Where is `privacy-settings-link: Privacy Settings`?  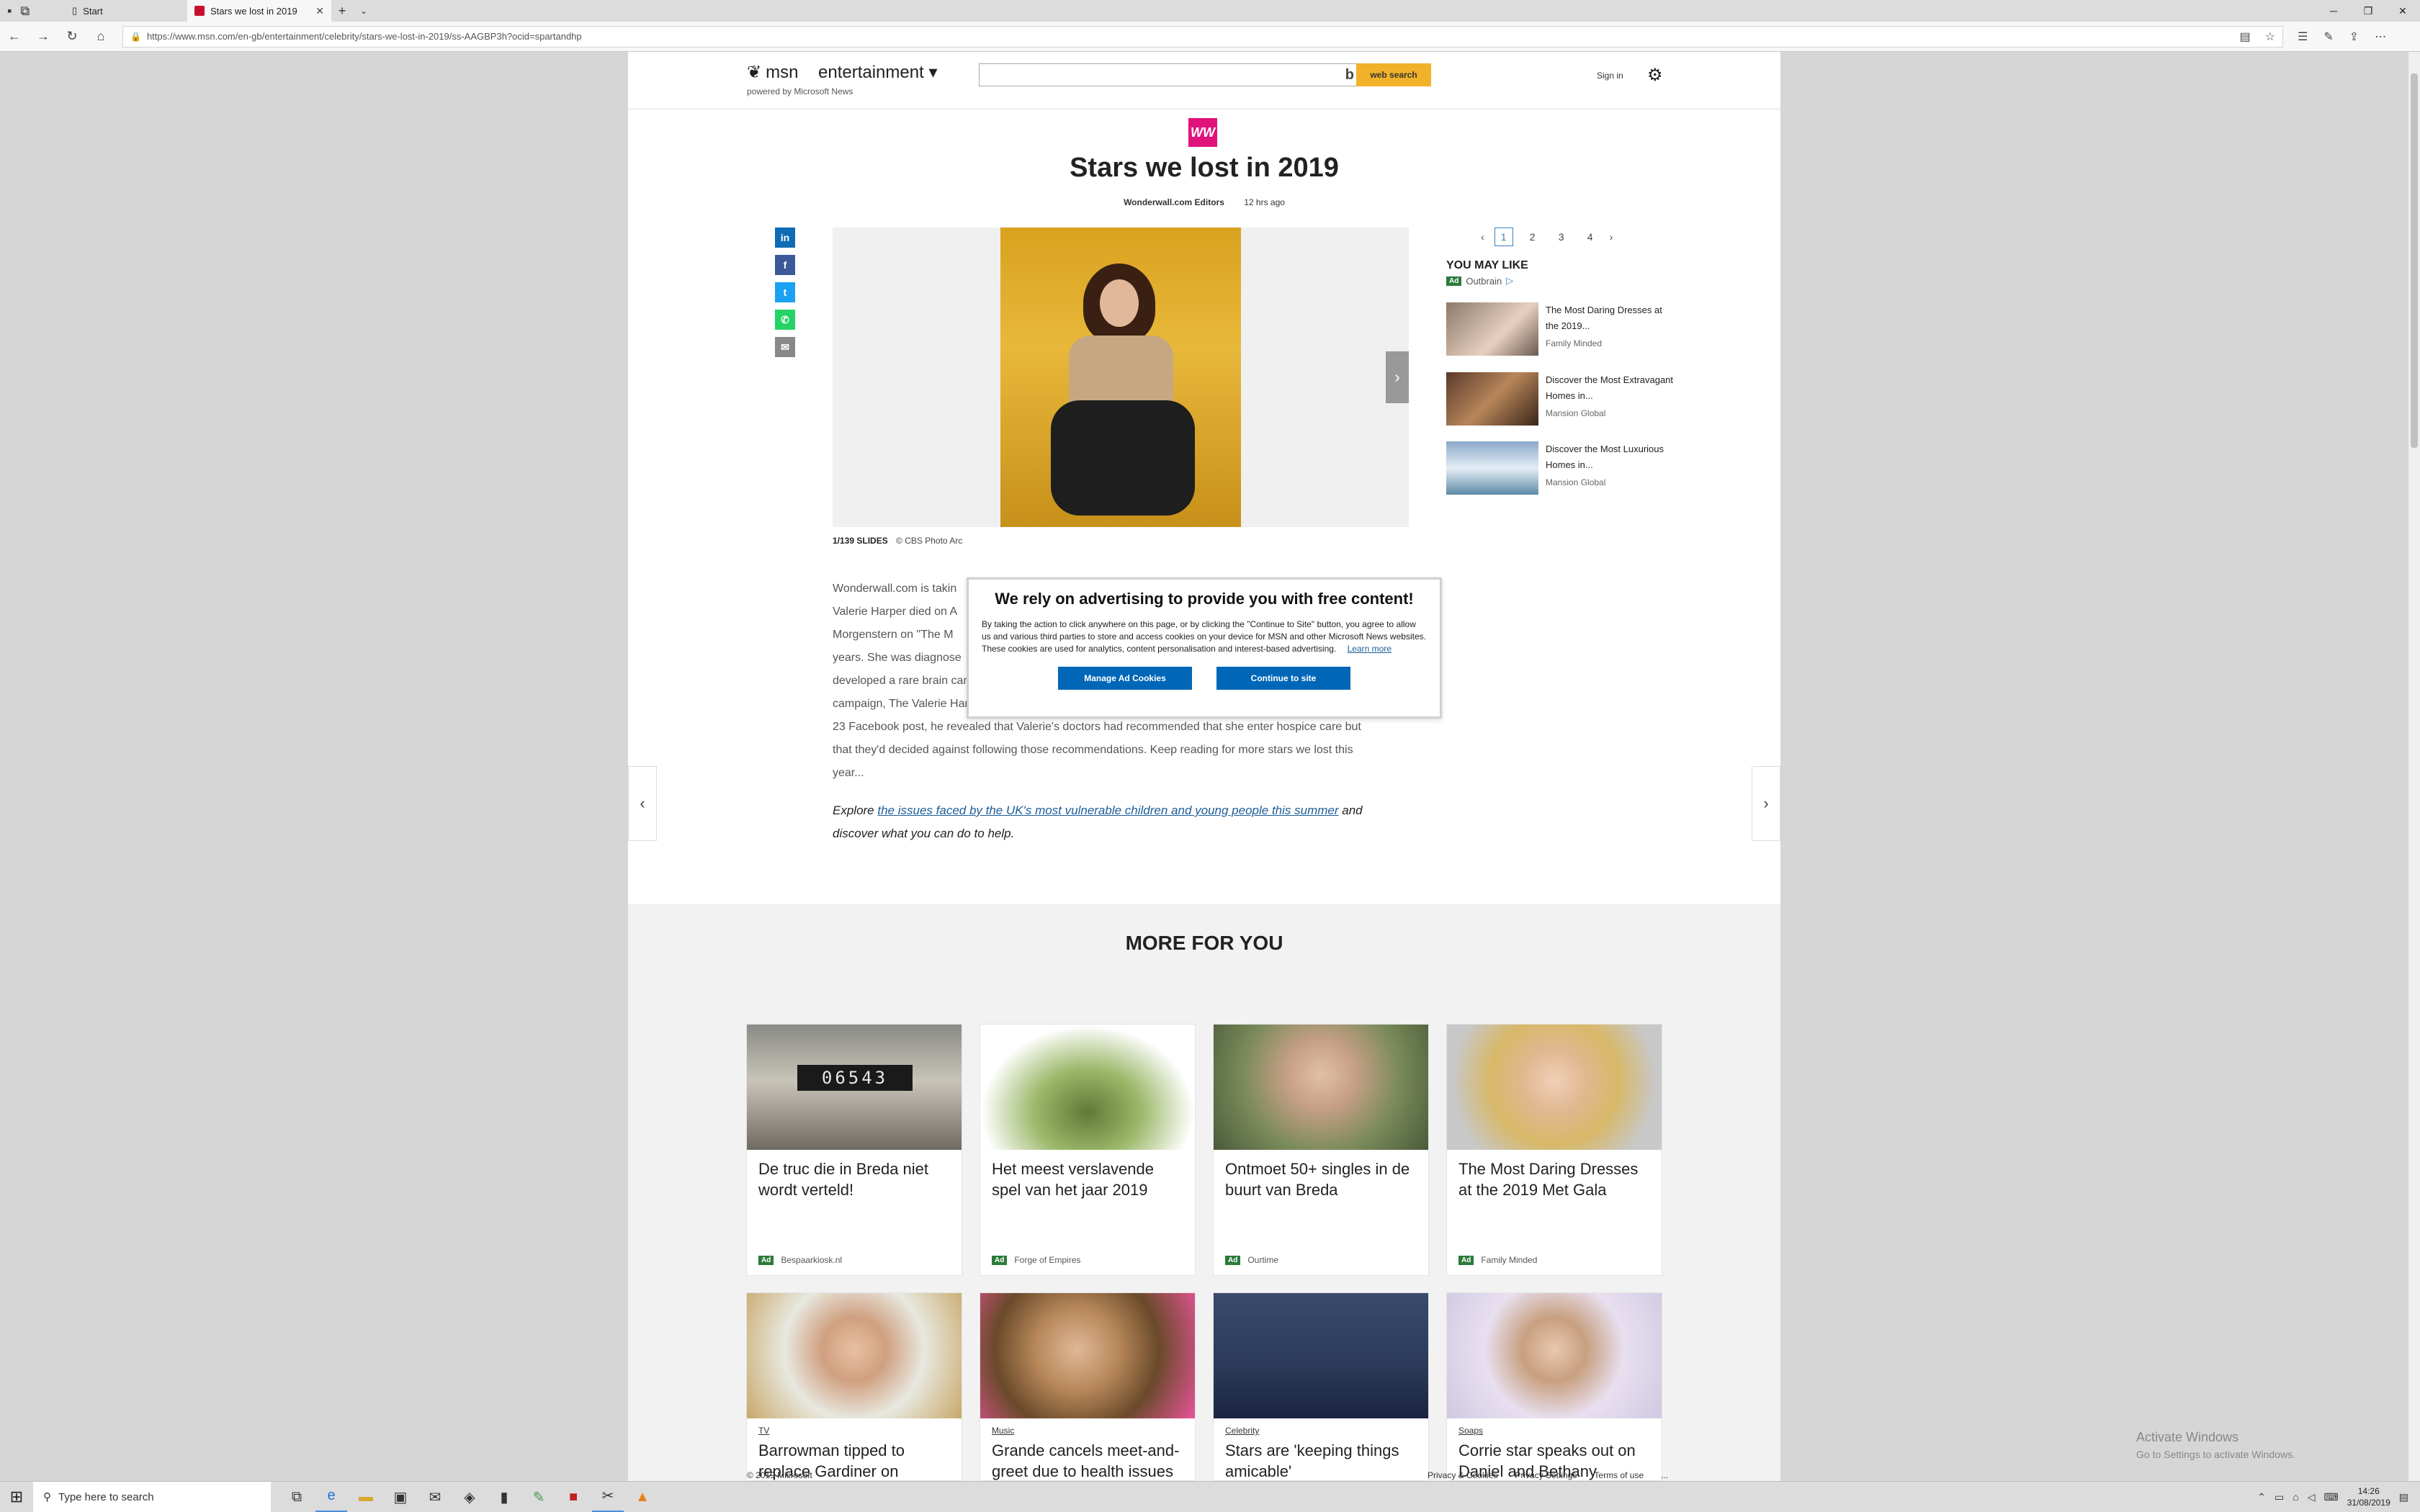 privacy-settings-link: Privacy Settings is located at coordinates (1546, 1475).